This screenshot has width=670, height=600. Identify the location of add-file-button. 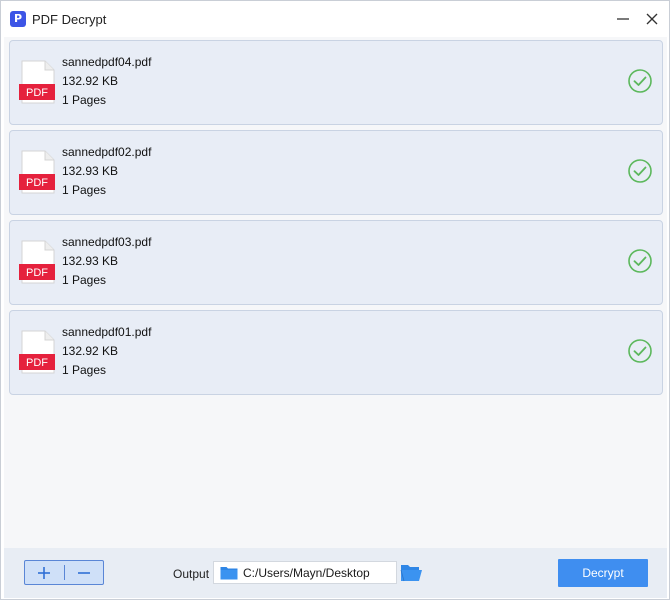
(44, 572).